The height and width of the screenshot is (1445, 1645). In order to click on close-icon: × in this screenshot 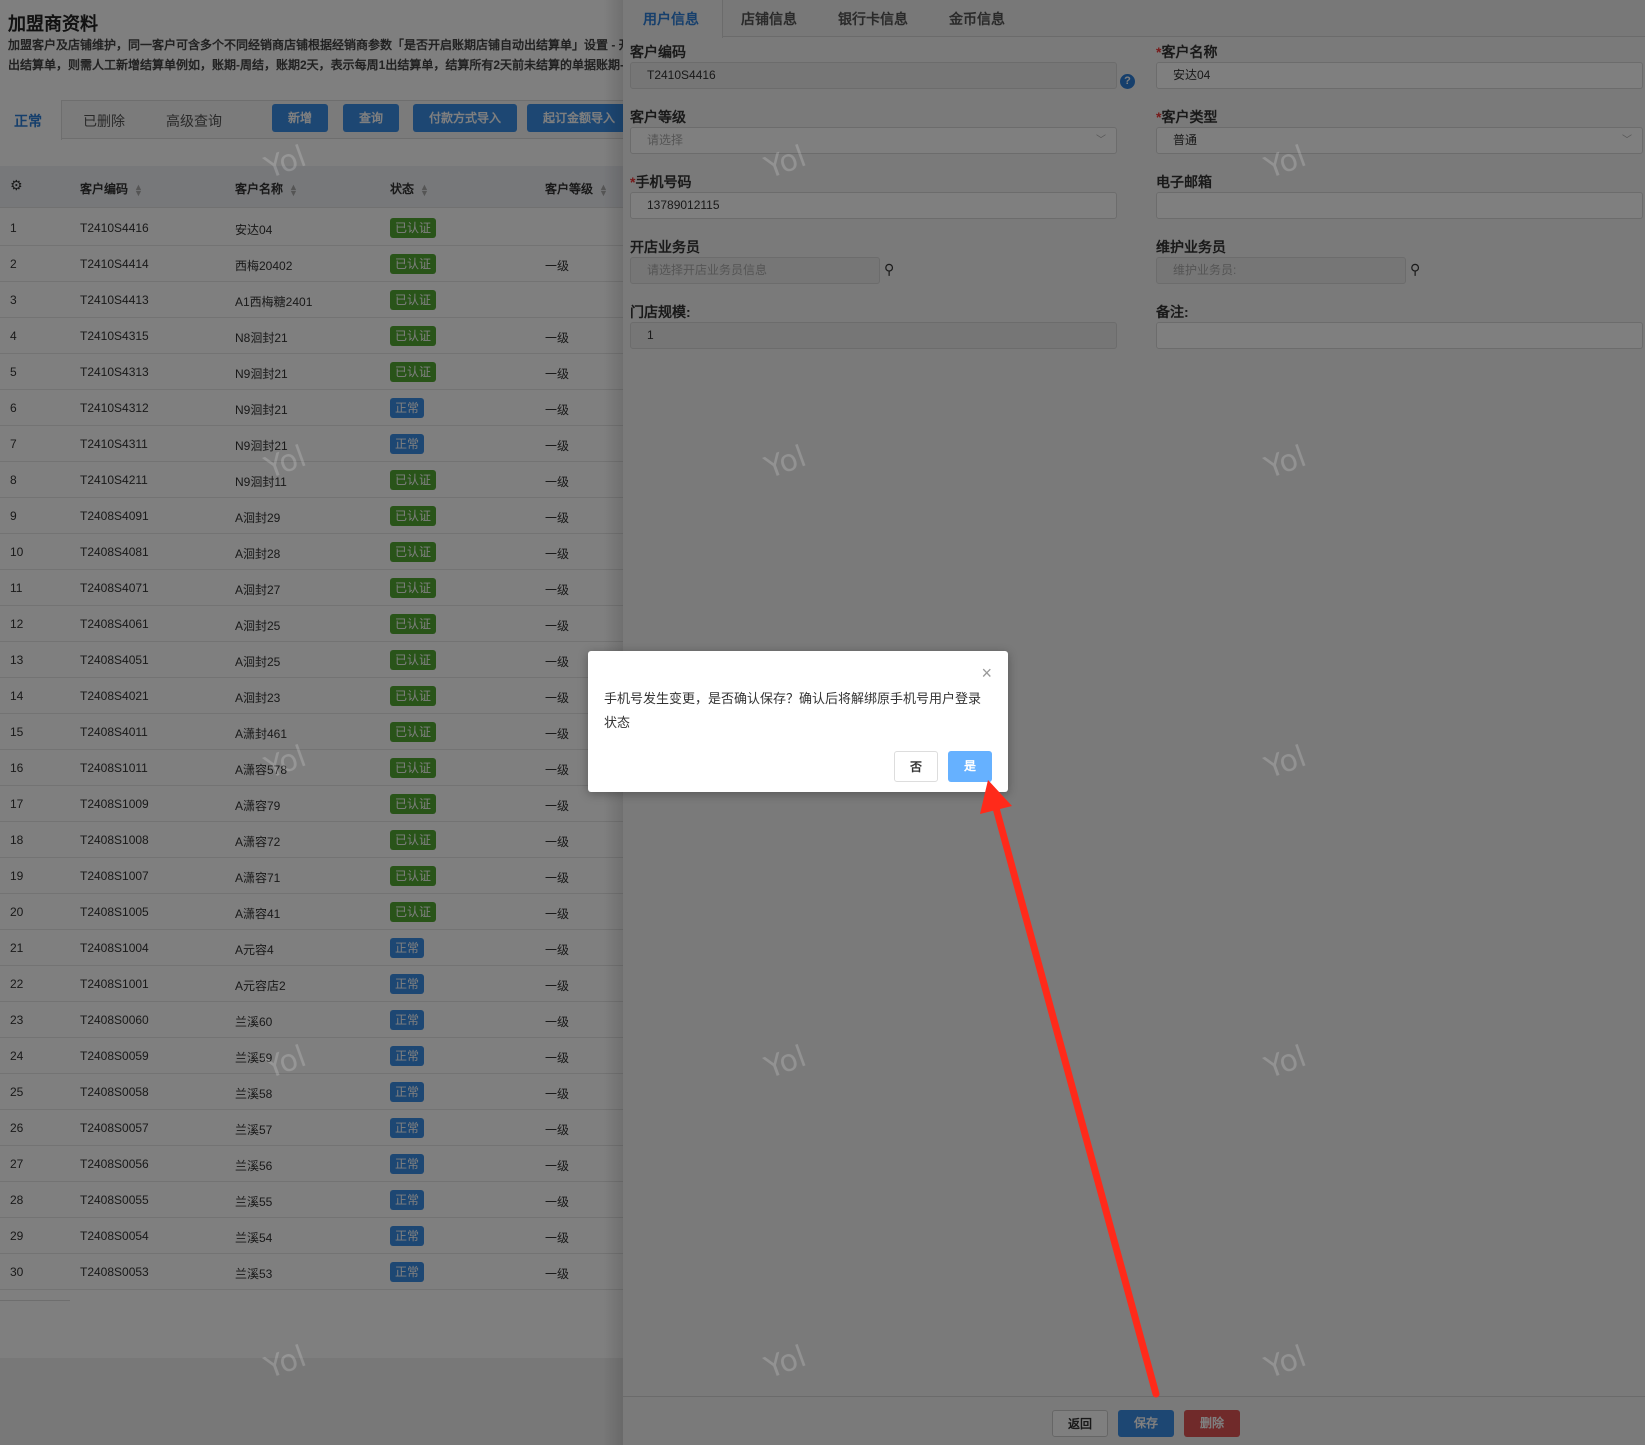, I will do `click(986, 673)`.